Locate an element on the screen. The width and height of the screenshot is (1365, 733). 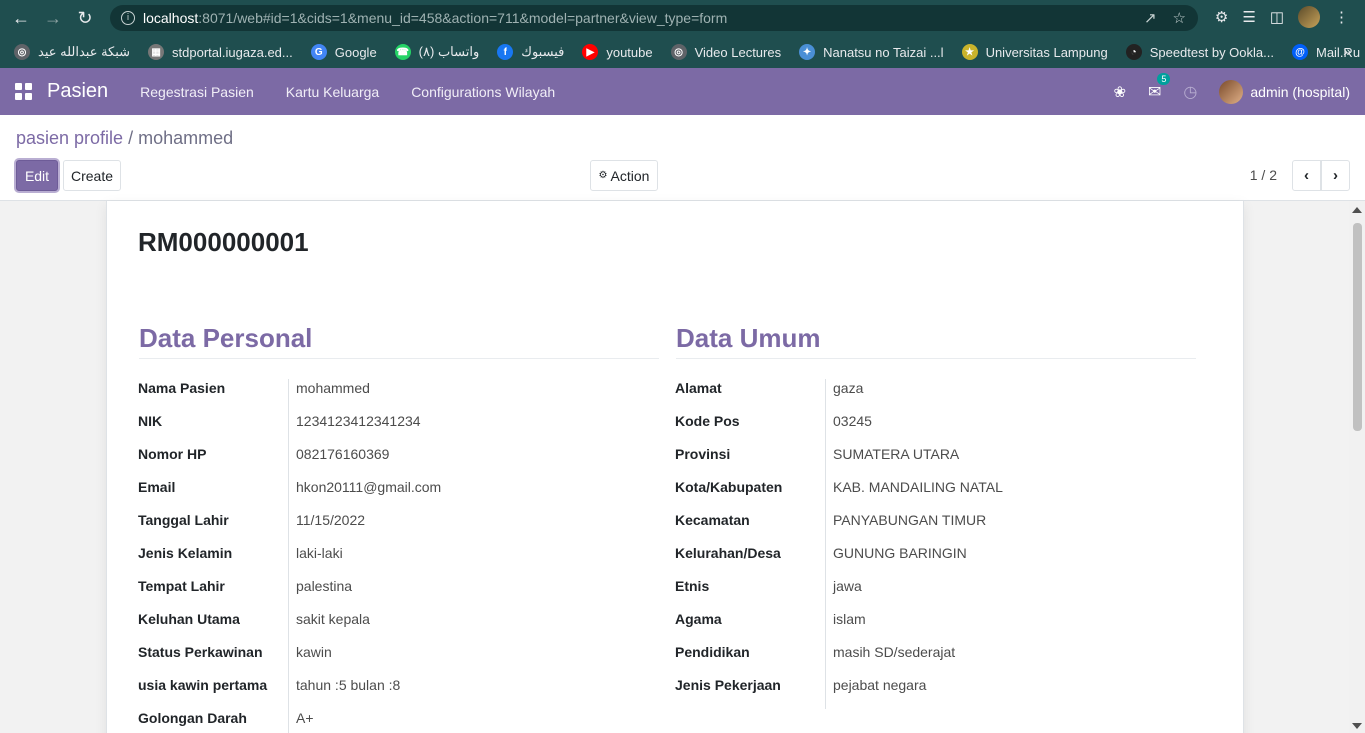
field-value: KAB. MANDAILING NATAL is located at coordinates (918, 487).